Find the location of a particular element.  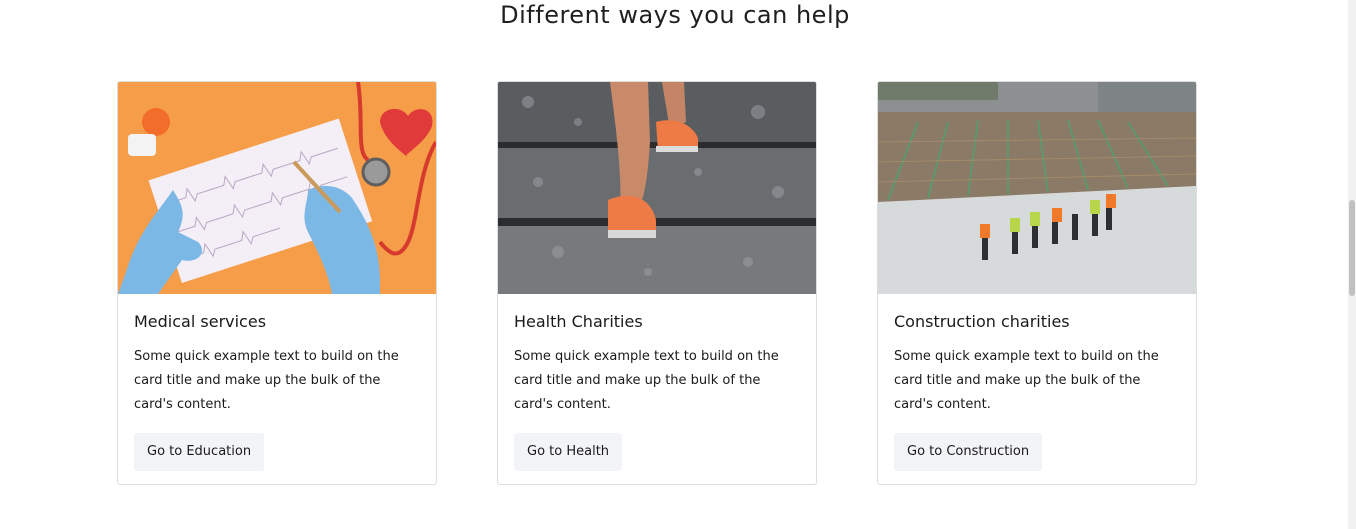

go-to-education-button: Go to Education is located at coordinates (199, 452).